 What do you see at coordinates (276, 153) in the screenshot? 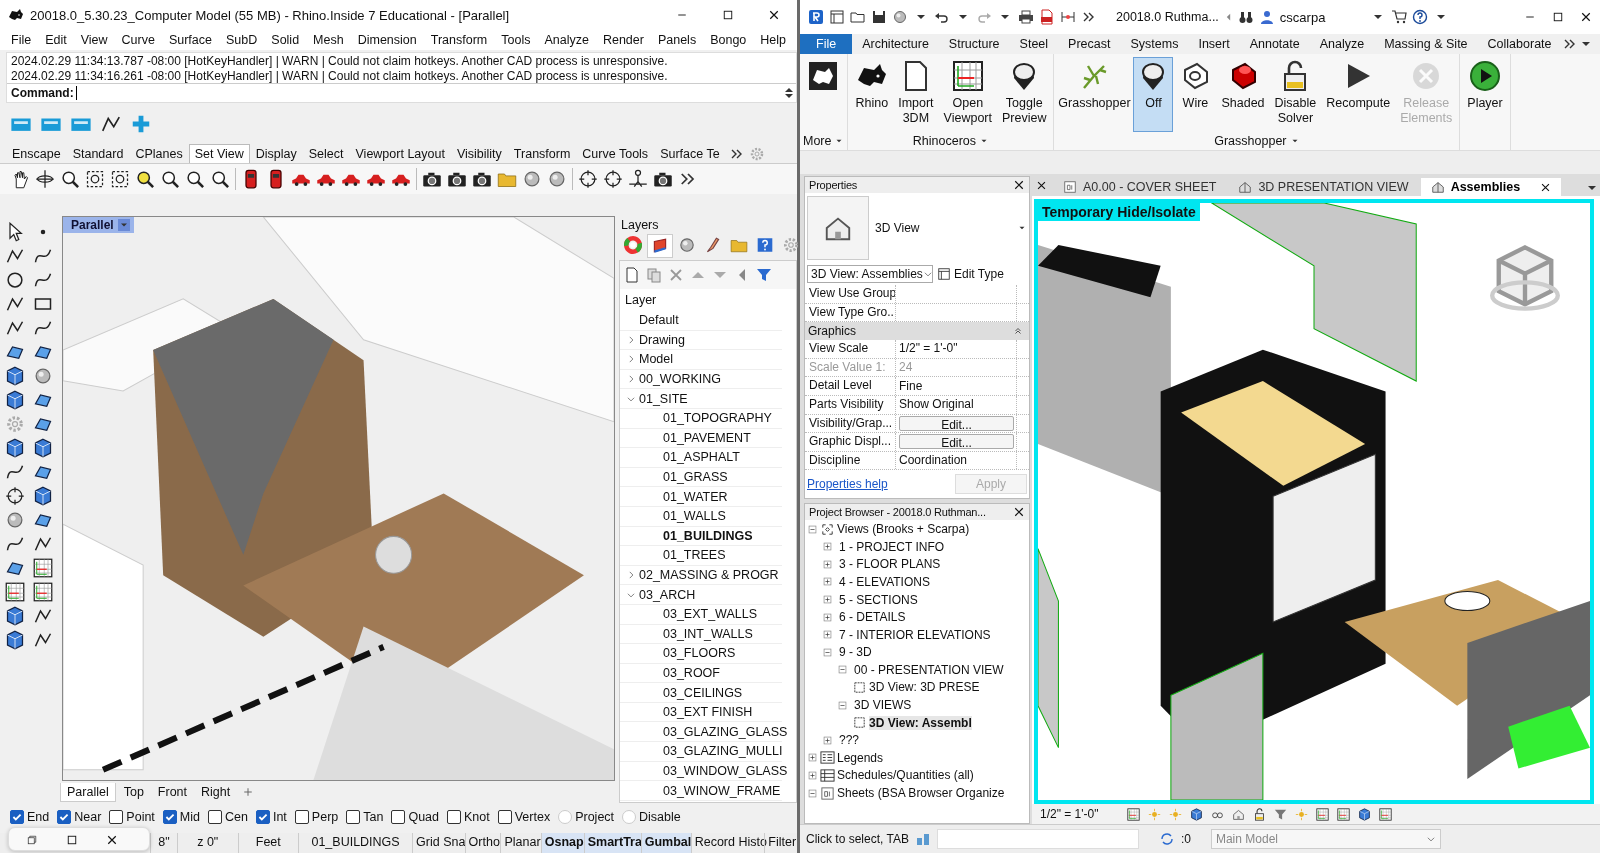
I see `toolbar-tab: Display` at bounding box center [276, 153].